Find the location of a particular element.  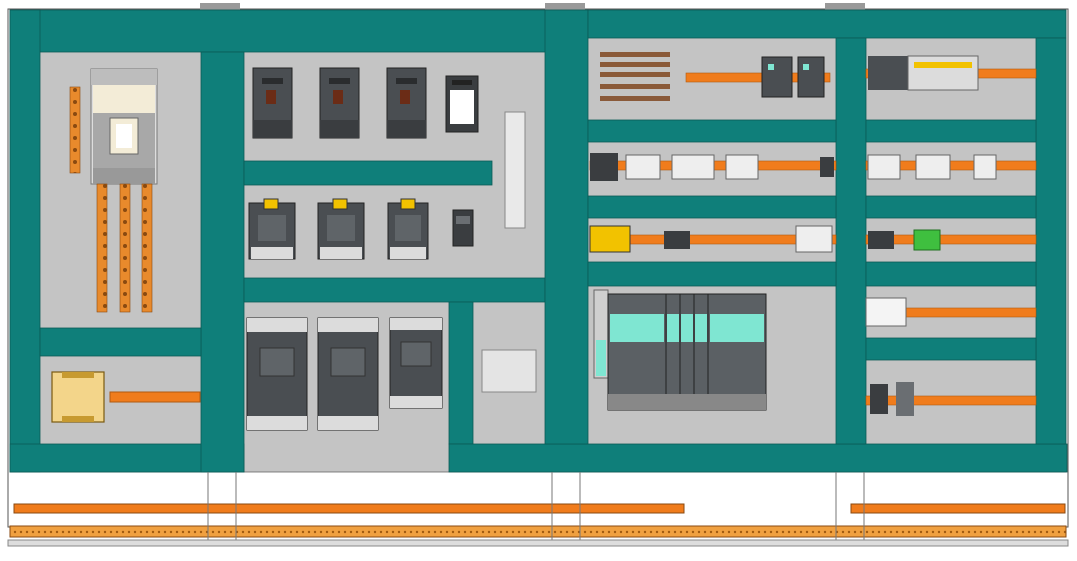

main-breaker is located at coordinates (124, 126).